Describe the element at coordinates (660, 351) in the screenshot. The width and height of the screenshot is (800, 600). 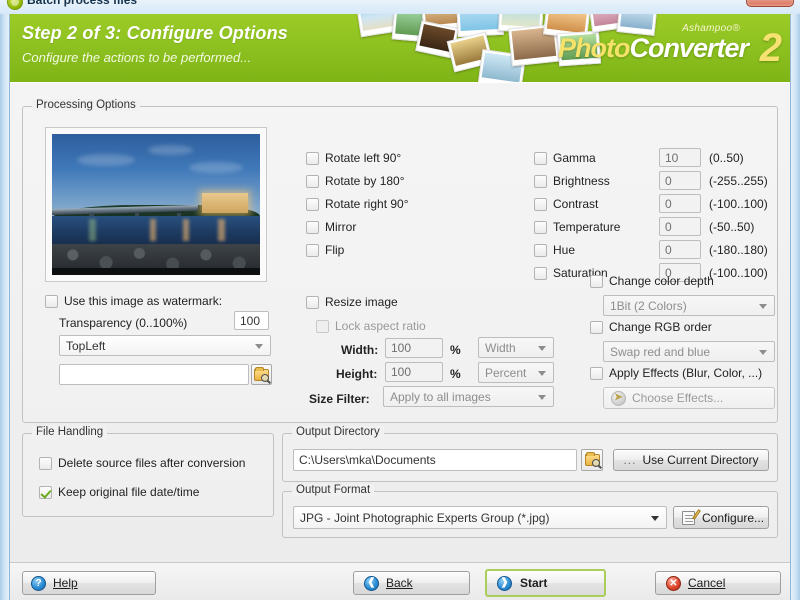
I see `rgb-order-value: Swap red and blue` at that location.